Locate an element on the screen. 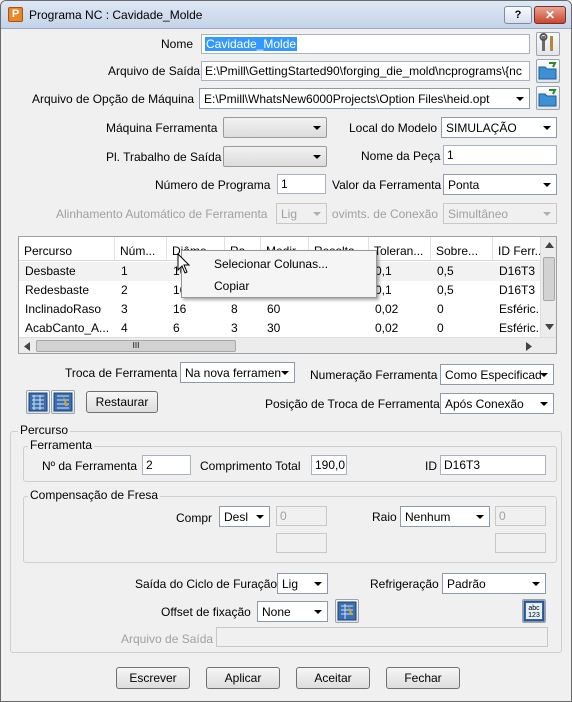 The width and height of the screenshot is (572, 702). valor-ferramenta-select: Ponta is located at coordinates (500, 184).